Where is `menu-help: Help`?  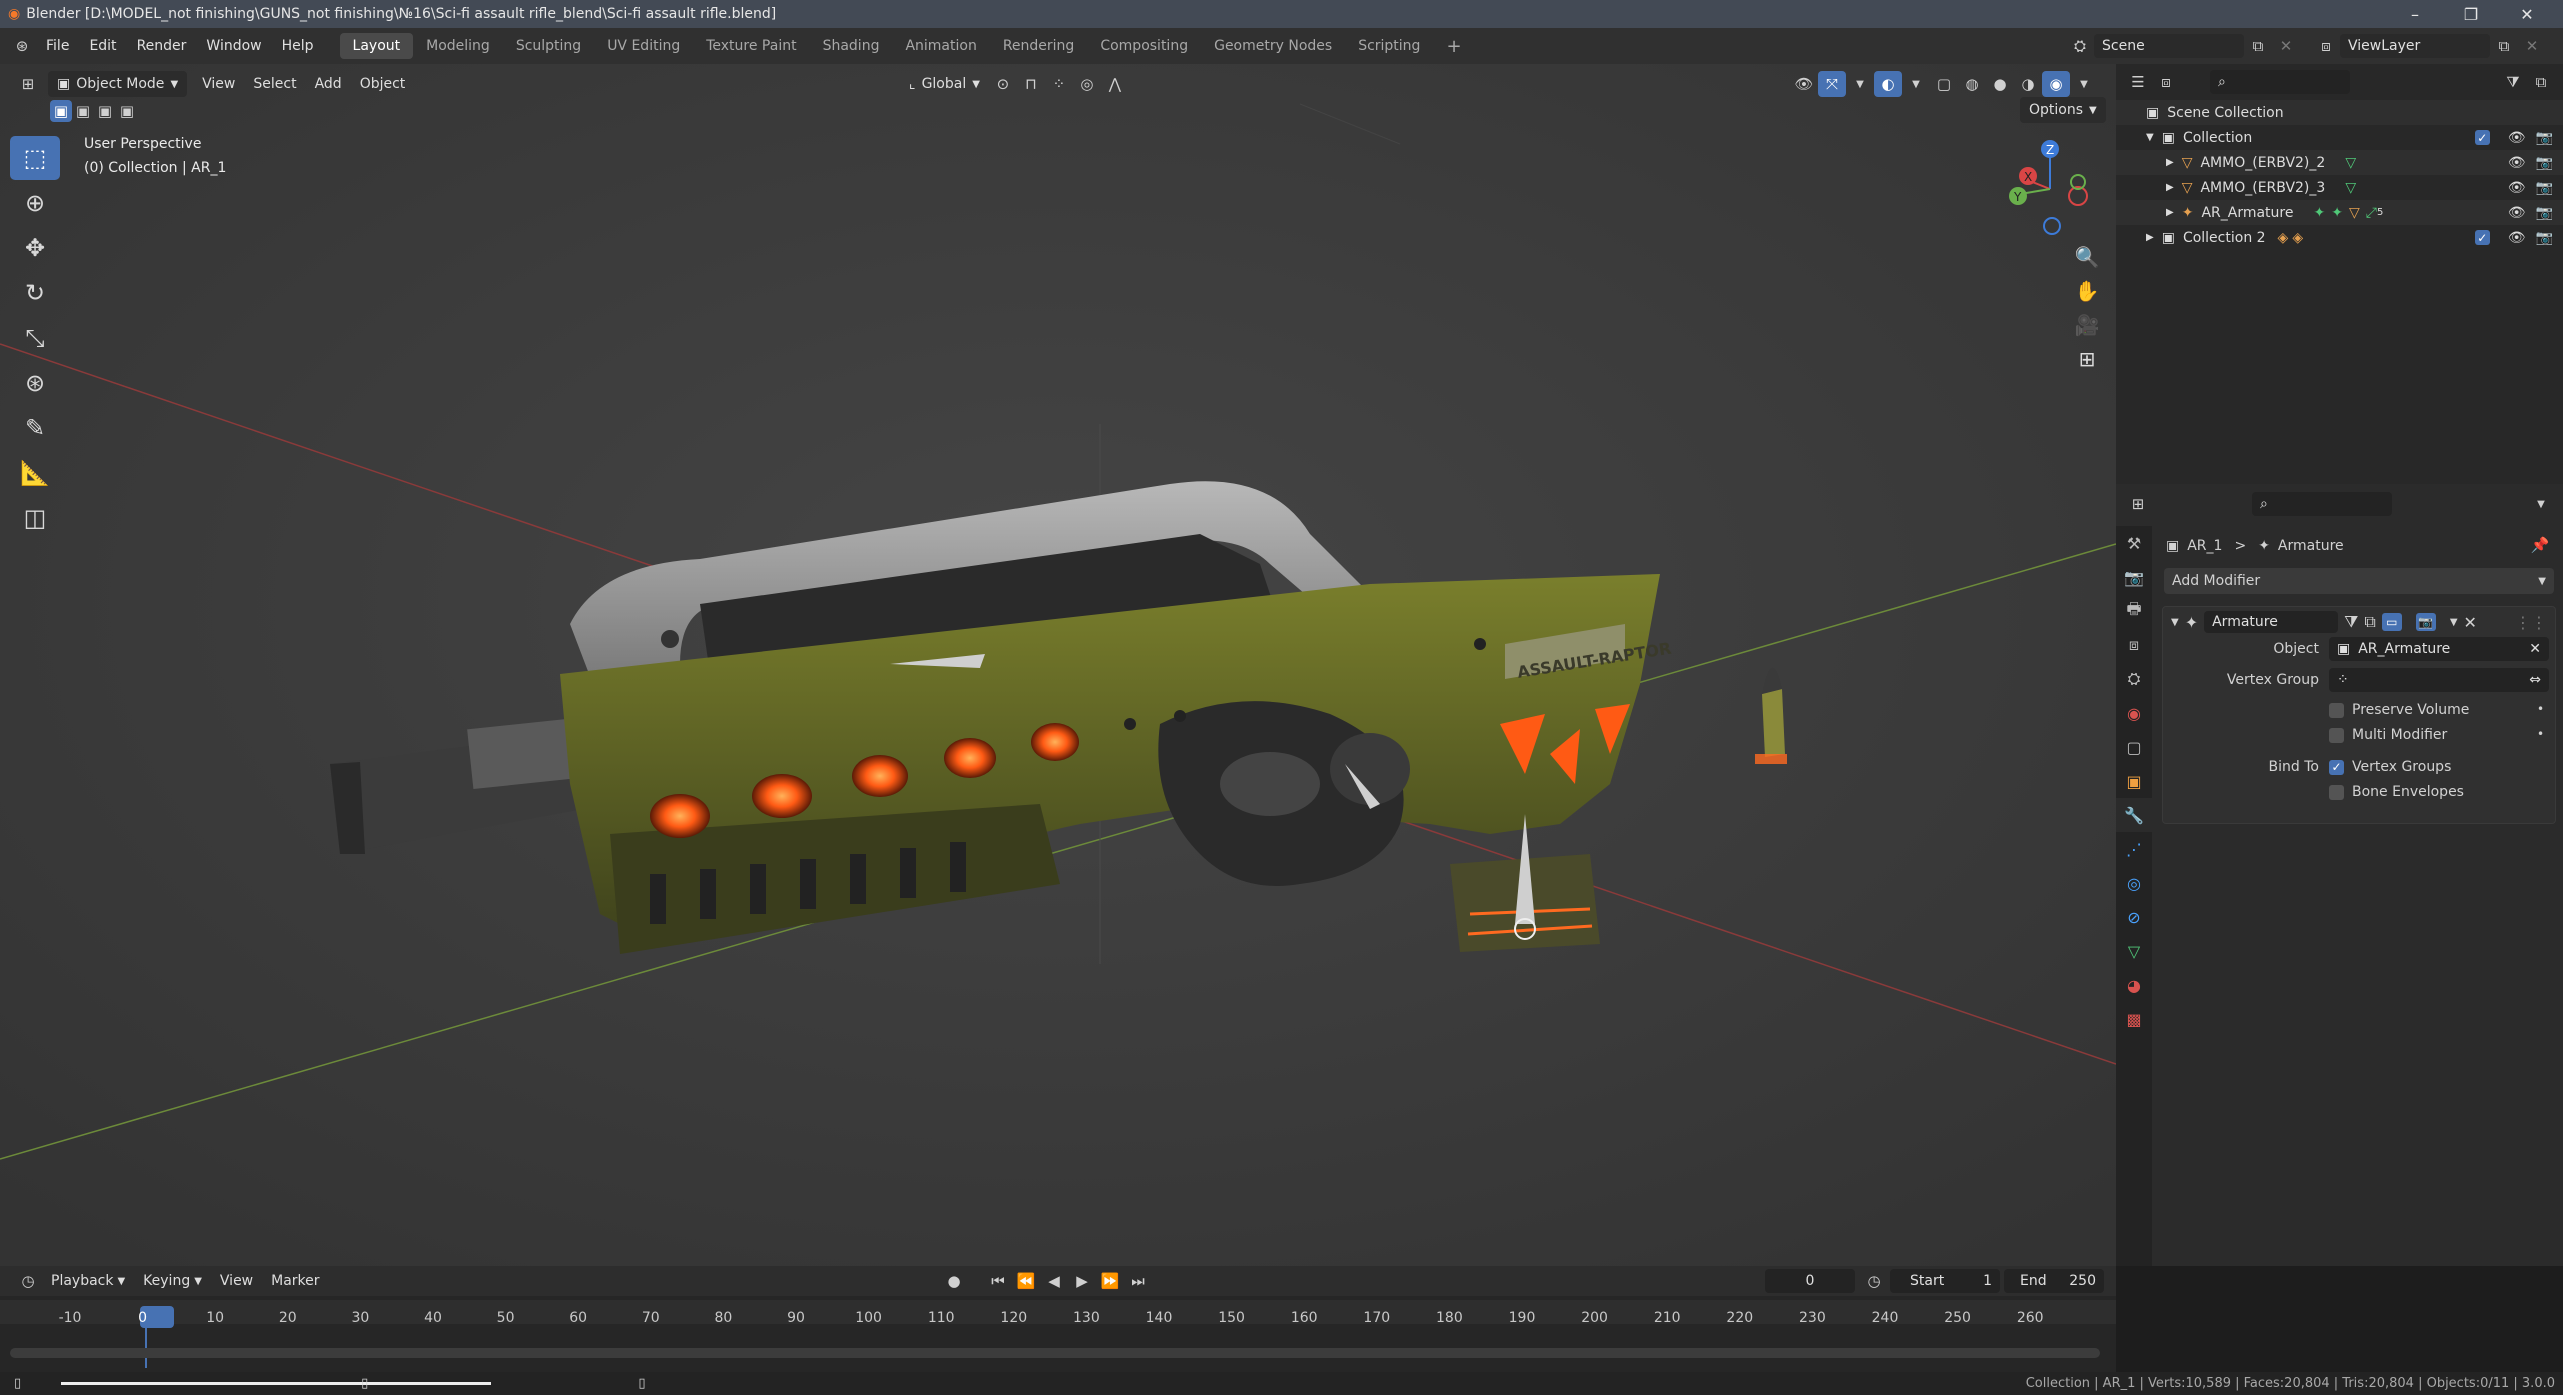
menu-help: Help is located at coordinates (298, 46).